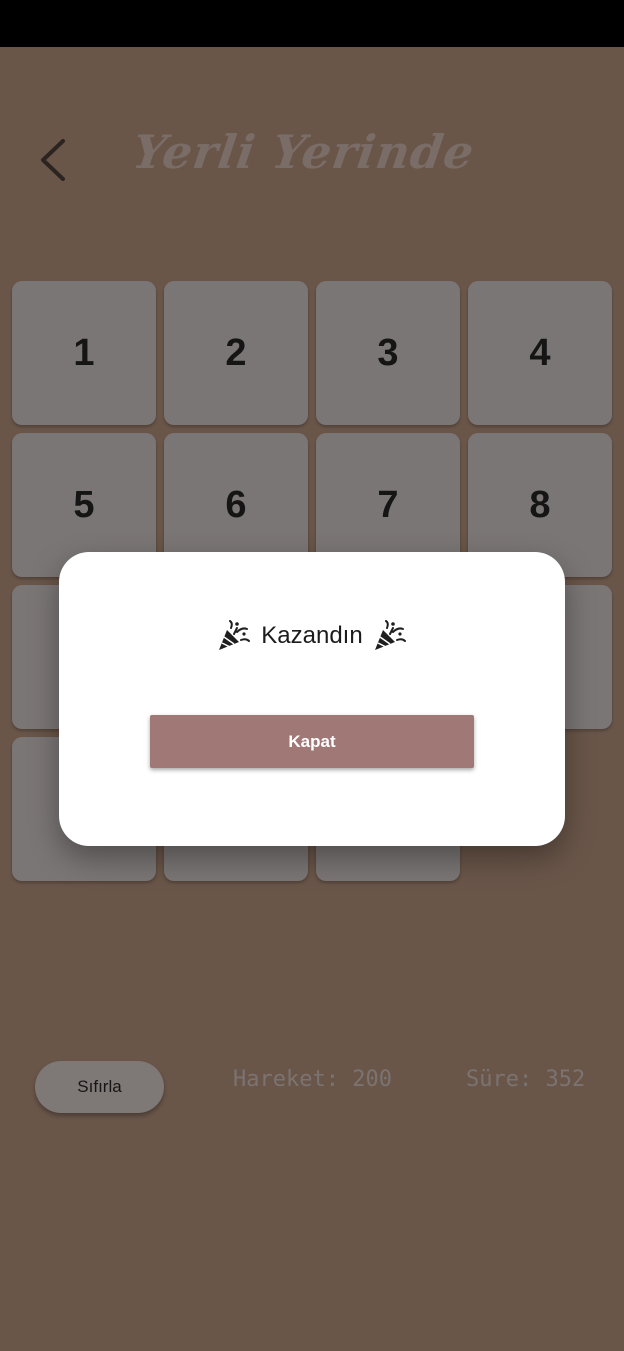 The image size is (624, 1351). I want to click on status-bar, so click(312, 23).